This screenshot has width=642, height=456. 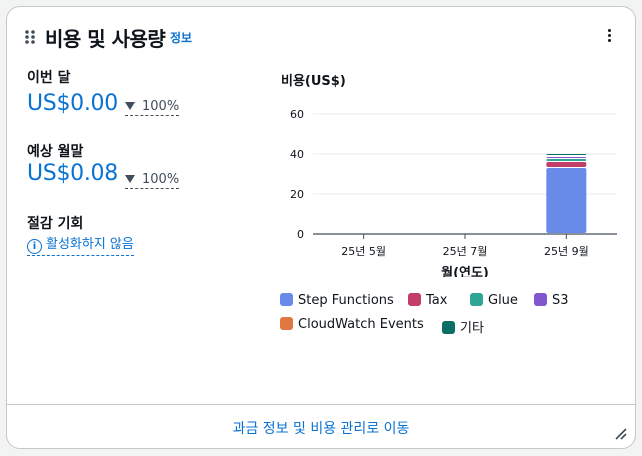 What do you see at coordinates (346, 300) in the screenshot?
I see `legend-label: Step Functions` at bounding box center [346, 300].